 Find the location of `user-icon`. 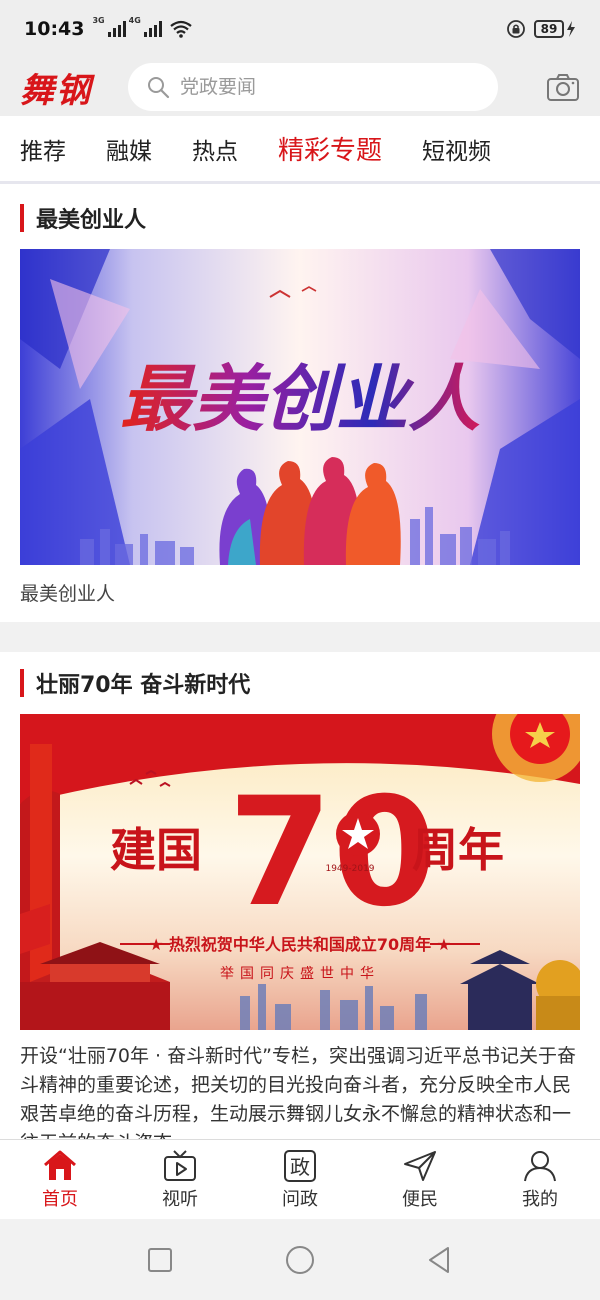

user-icon is located at coordinates (540, 1165).